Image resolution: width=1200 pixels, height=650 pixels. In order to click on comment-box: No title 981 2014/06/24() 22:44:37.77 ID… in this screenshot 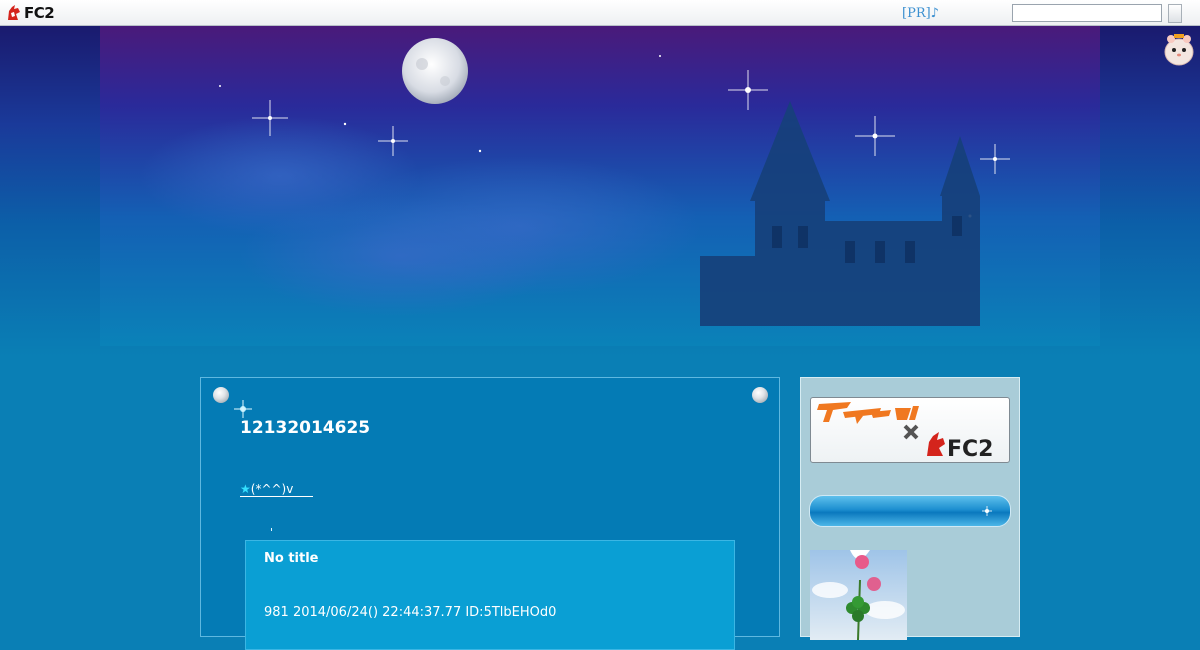, I will do `click(490, 595)`.